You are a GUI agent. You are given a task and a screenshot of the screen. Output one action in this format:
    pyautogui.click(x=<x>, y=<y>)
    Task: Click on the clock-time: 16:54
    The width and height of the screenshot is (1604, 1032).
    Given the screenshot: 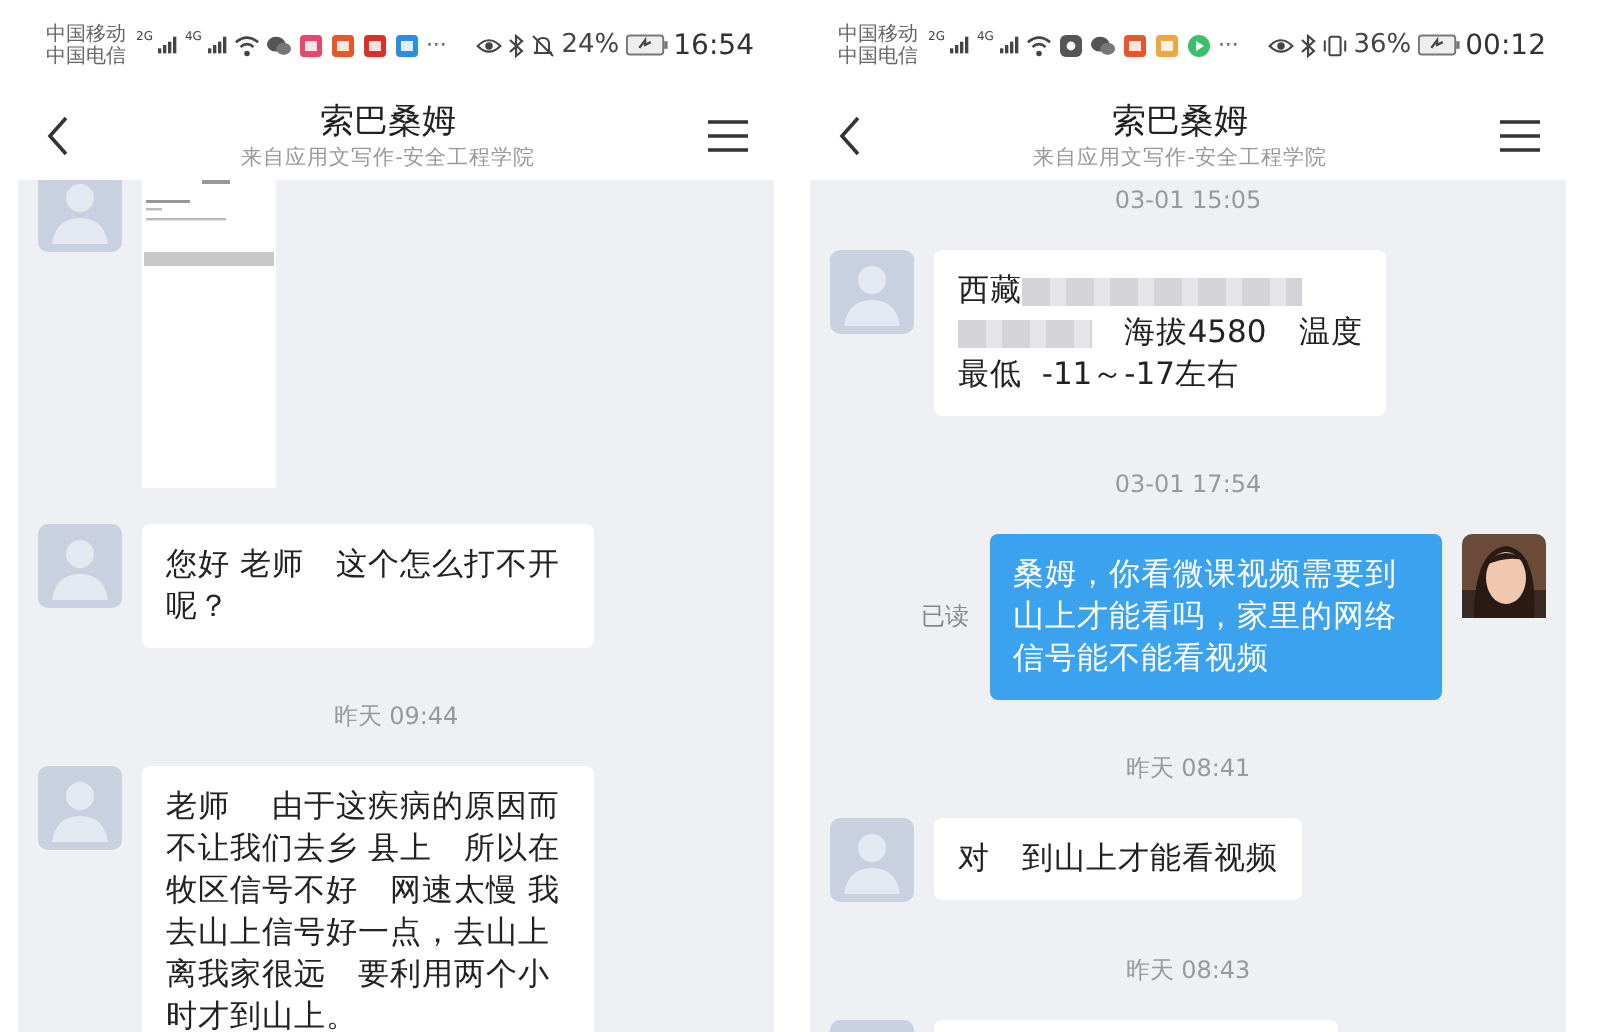 What is the action you would take?
    pyautogui.click(x=713, y=45)
    